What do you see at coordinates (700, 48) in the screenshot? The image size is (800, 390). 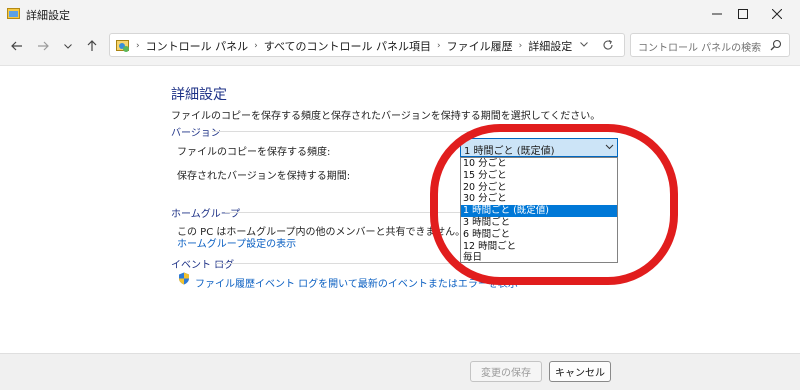 I see `search-placeholder: コントロール パネルの検索` at bounding box center [700, 48].